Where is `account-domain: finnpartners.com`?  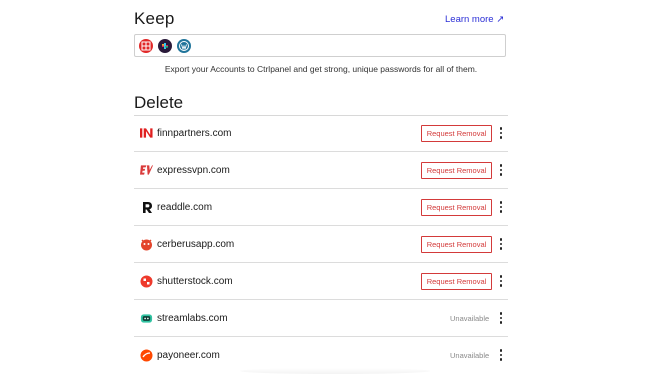 account-domain: finnpartners.com is located at coordinates (194, 133).